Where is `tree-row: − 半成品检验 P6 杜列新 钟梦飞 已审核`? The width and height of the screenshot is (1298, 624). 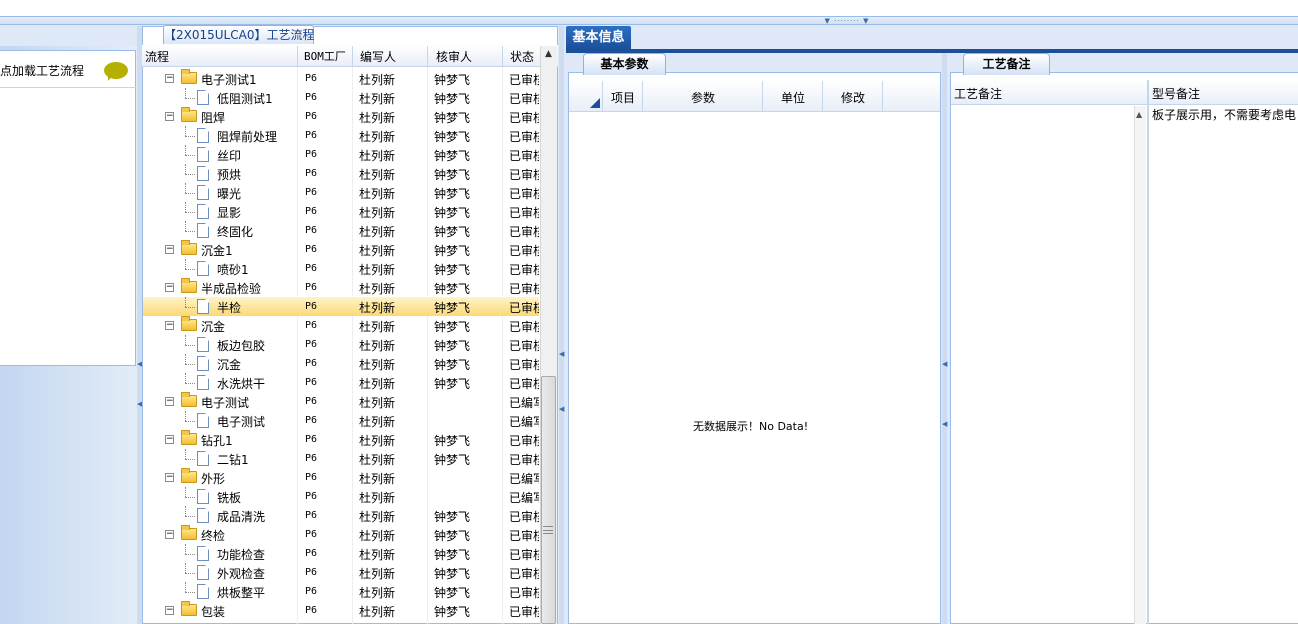
tree-row: − 半成品检验 P6 杜列新 钟梦飞 已审核 is located at coordinates (341, 287).